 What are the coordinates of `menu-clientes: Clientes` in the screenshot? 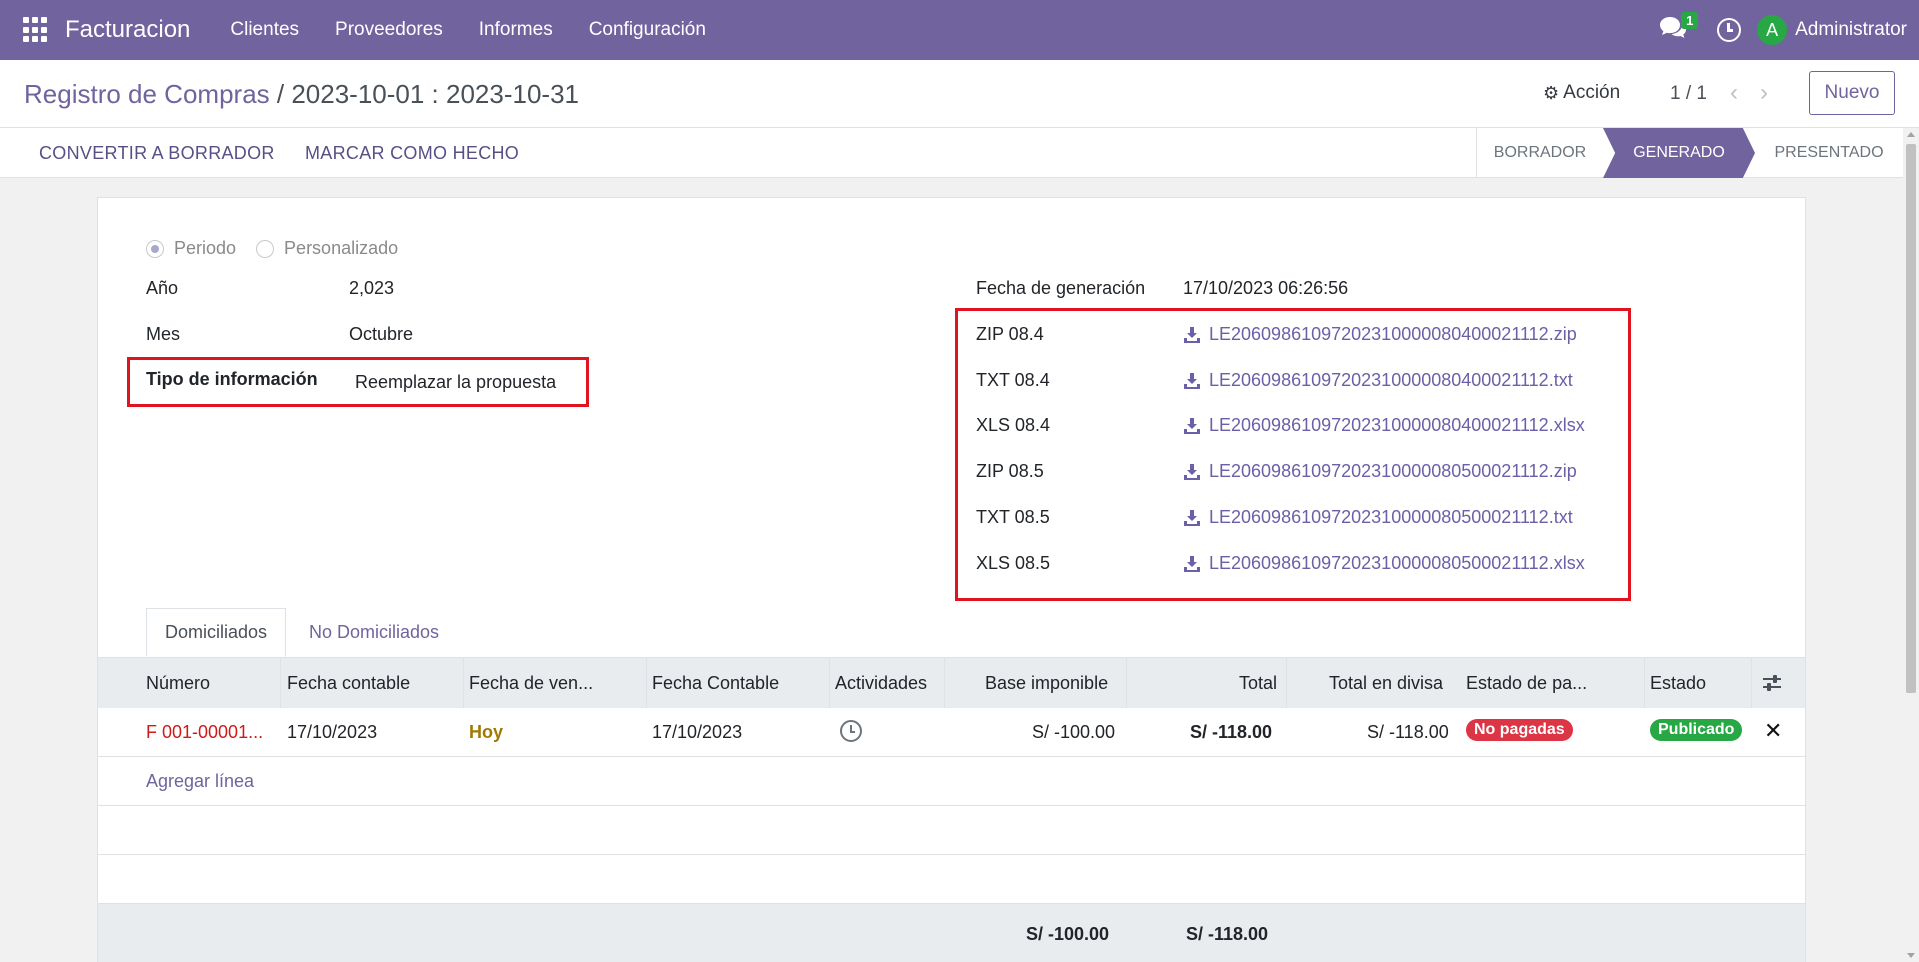 It's located at (264, 30).